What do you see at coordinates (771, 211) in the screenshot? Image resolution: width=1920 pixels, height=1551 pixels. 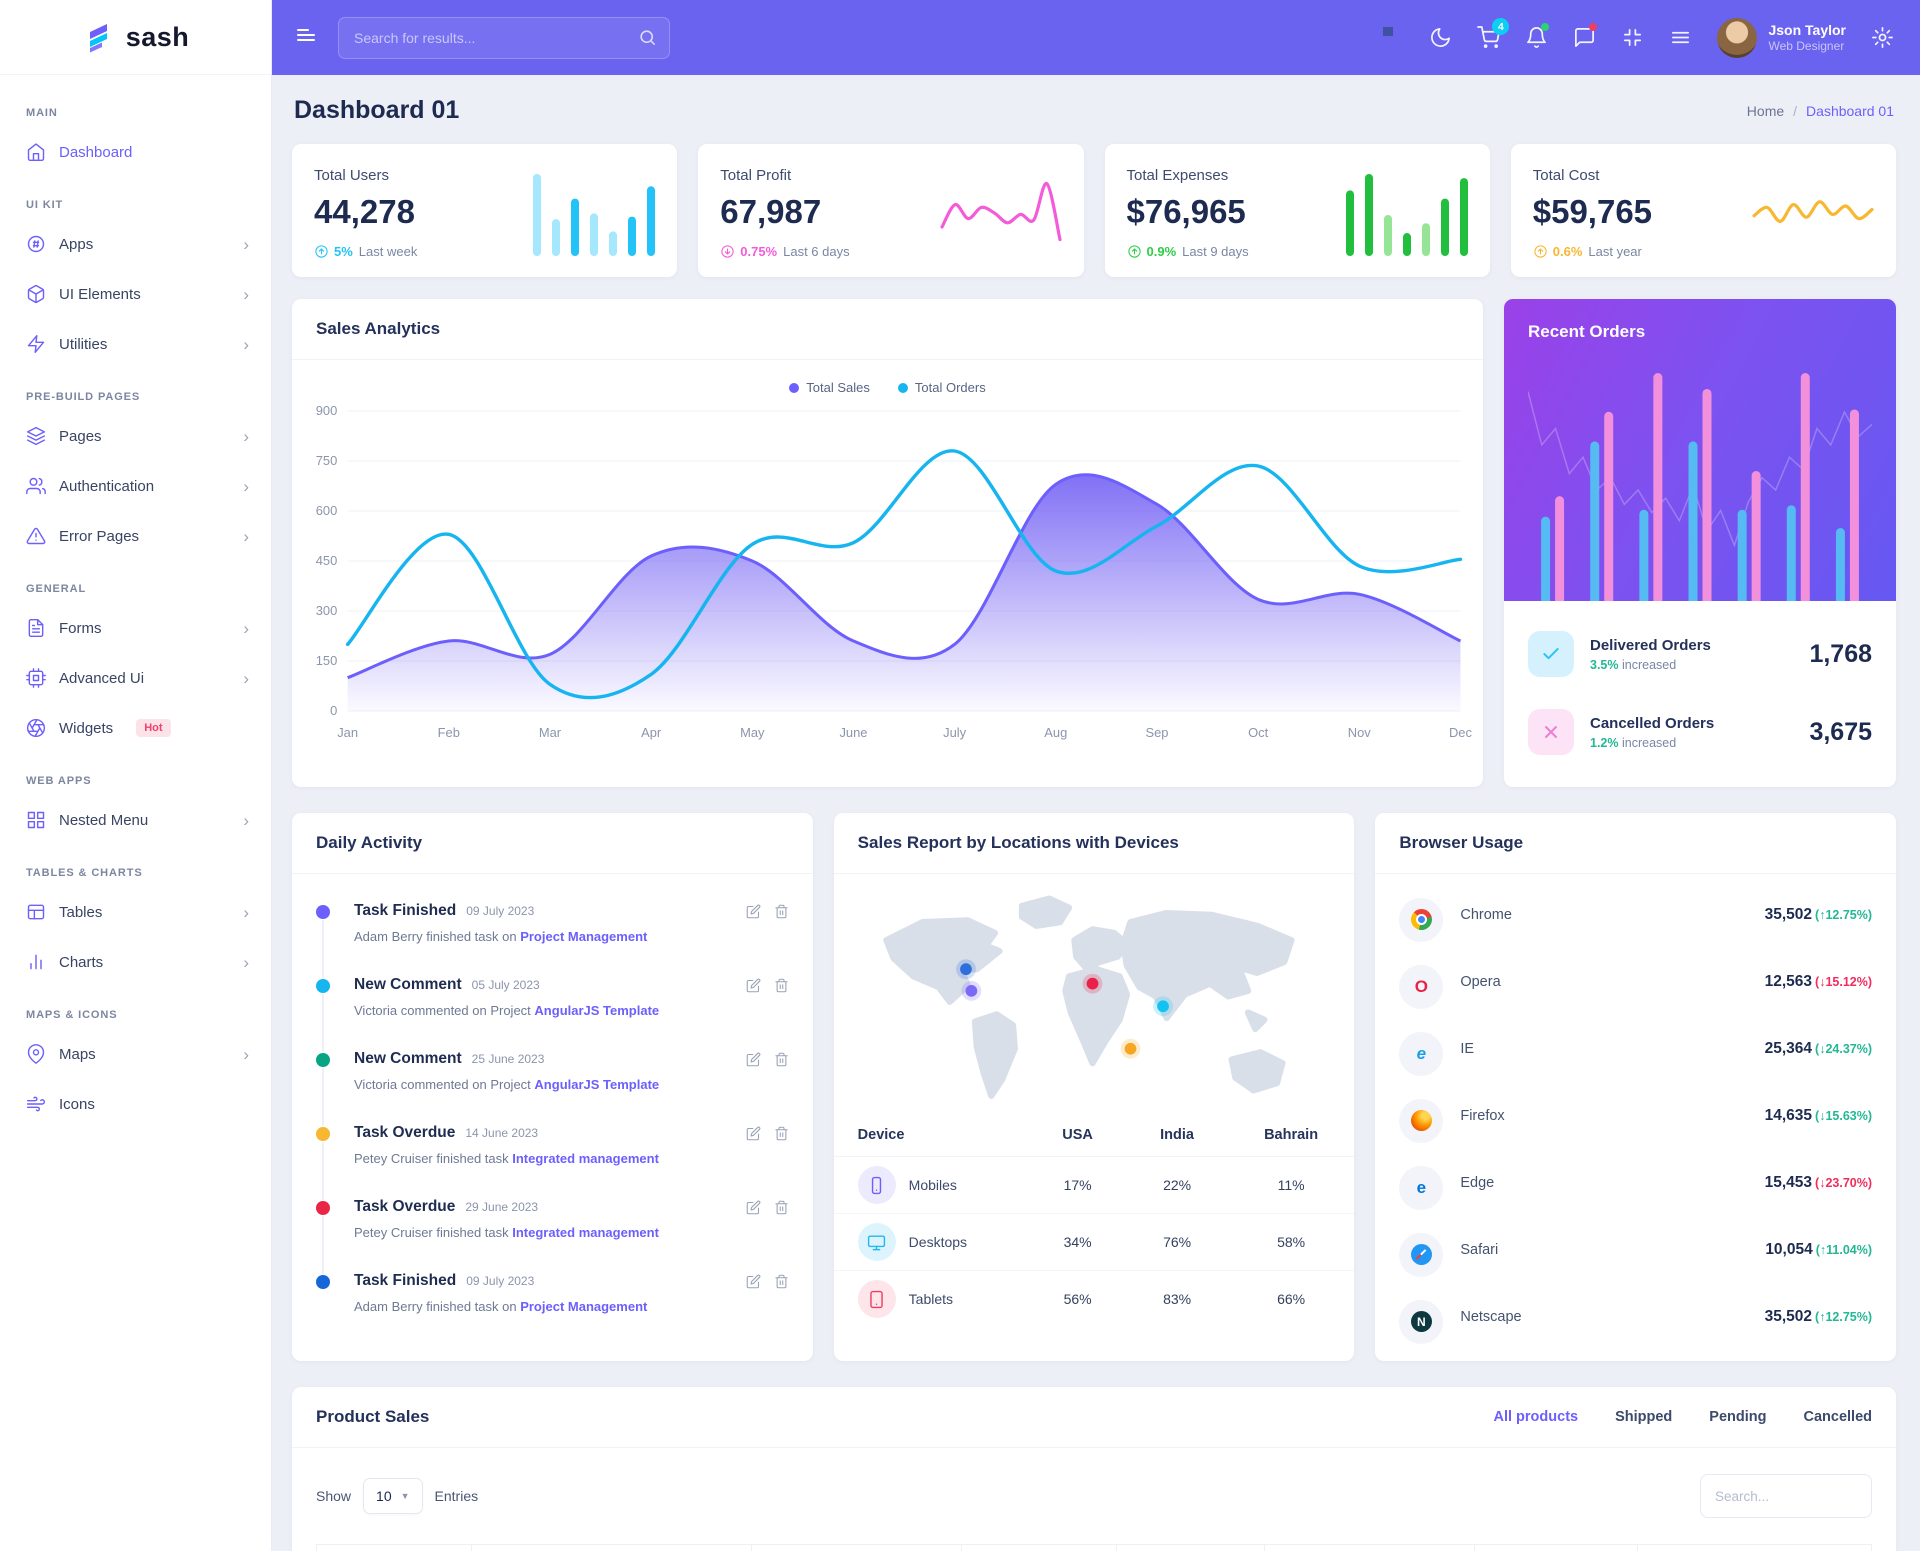 I see `stat-value: 67,987` at bounding box center [771, 211].